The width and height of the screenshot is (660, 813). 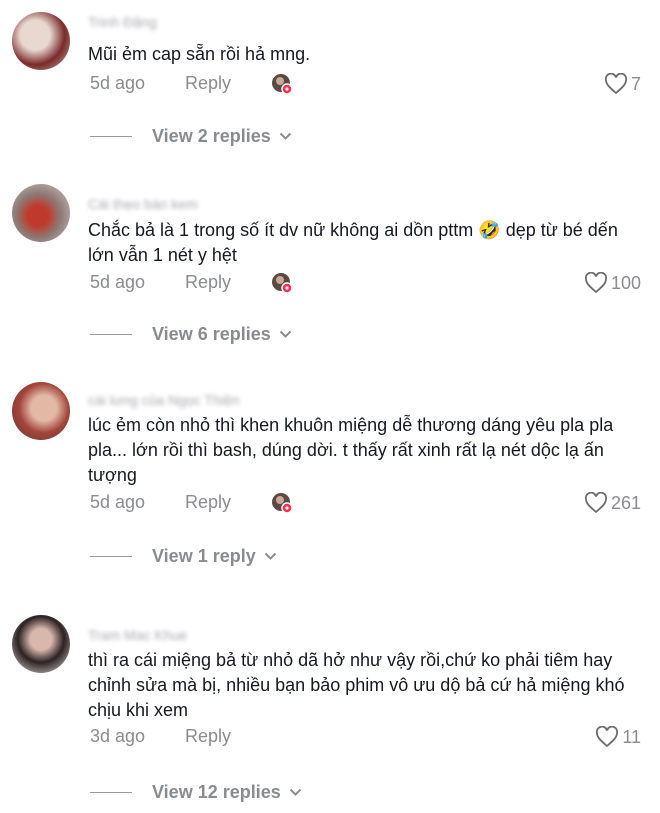 What do you see at coordinates (199, 54) in the screenshot?
I see `comment-text: Mũi ẻm cap sẵn rồi hả mng.` at bounding box center [199, 54].